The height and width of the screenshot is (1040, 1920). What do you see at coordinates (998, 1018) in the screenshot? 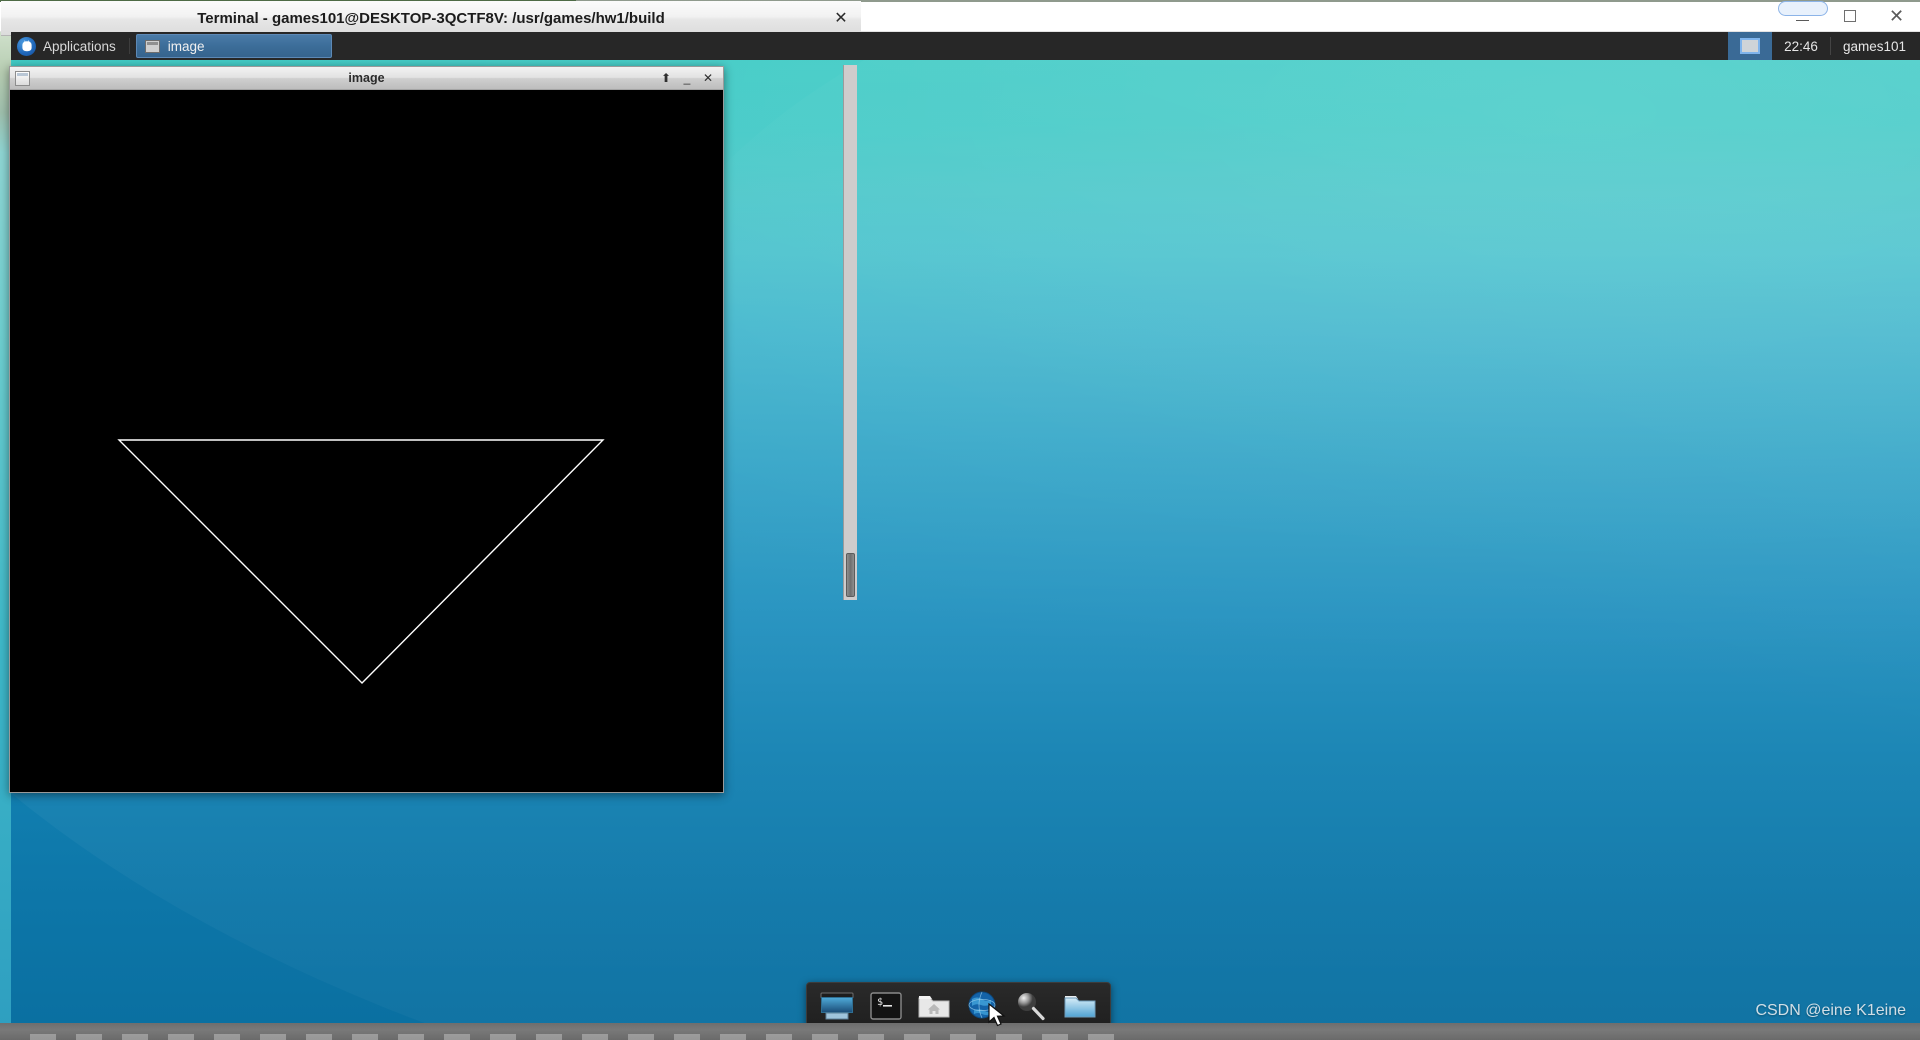
I see `mouse-cursor-icon` at bounding box center [998, 1018].